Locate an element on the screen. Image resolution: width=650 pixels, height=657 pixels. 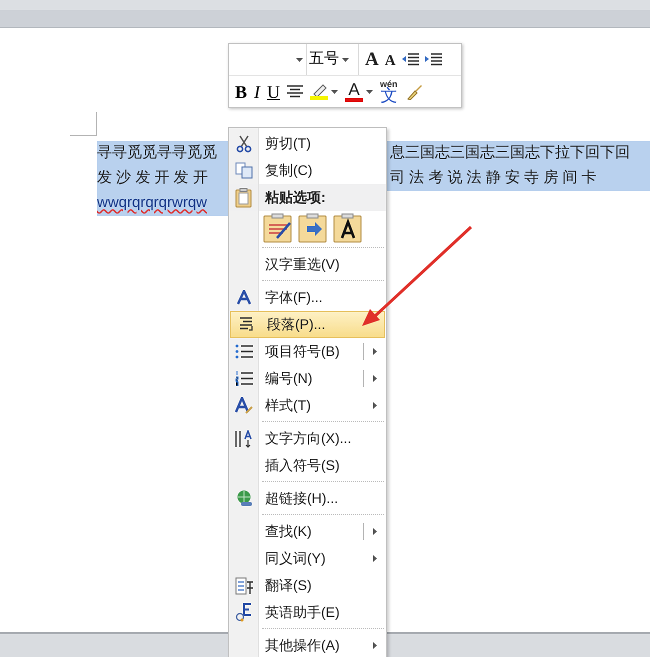
document-text: 司 法 考 说 法 静 安 寺 房 间 卡 is located at coordinates (493, 178).